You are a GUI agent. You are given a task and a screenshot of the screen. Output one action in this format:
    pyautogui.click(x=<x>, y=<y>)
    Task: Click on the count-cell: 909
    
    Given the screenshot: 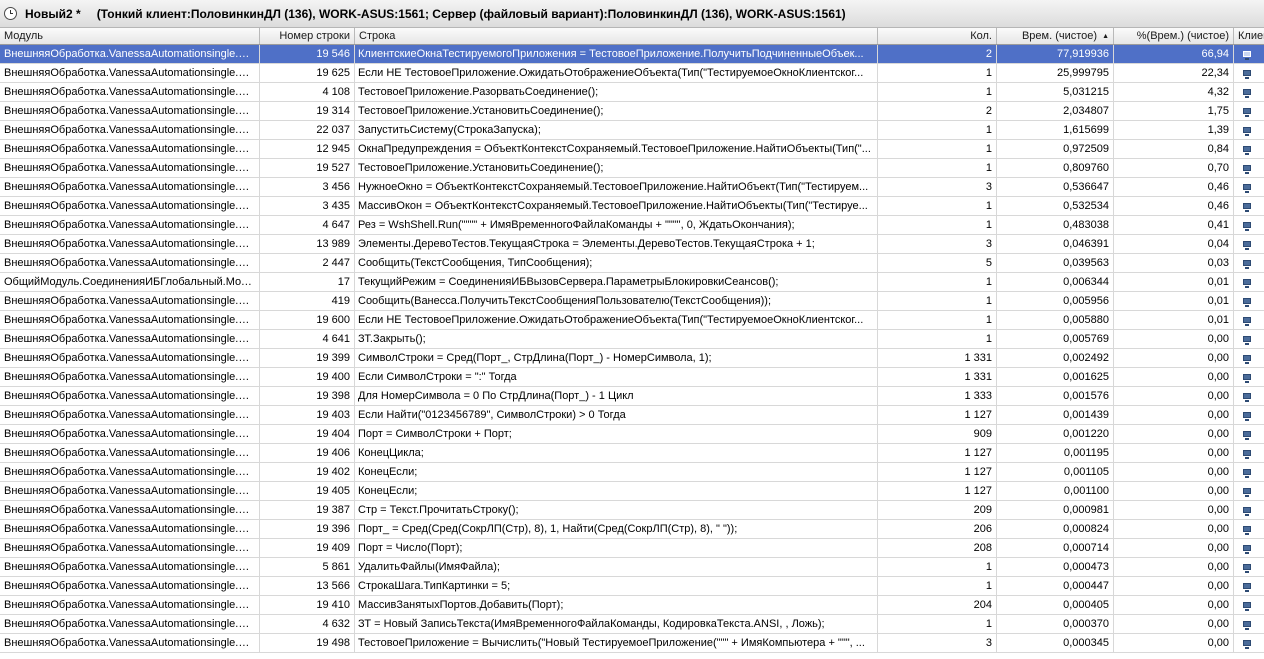 What is the action you would take?
    pyautogui.click(x=937, y=434)
    